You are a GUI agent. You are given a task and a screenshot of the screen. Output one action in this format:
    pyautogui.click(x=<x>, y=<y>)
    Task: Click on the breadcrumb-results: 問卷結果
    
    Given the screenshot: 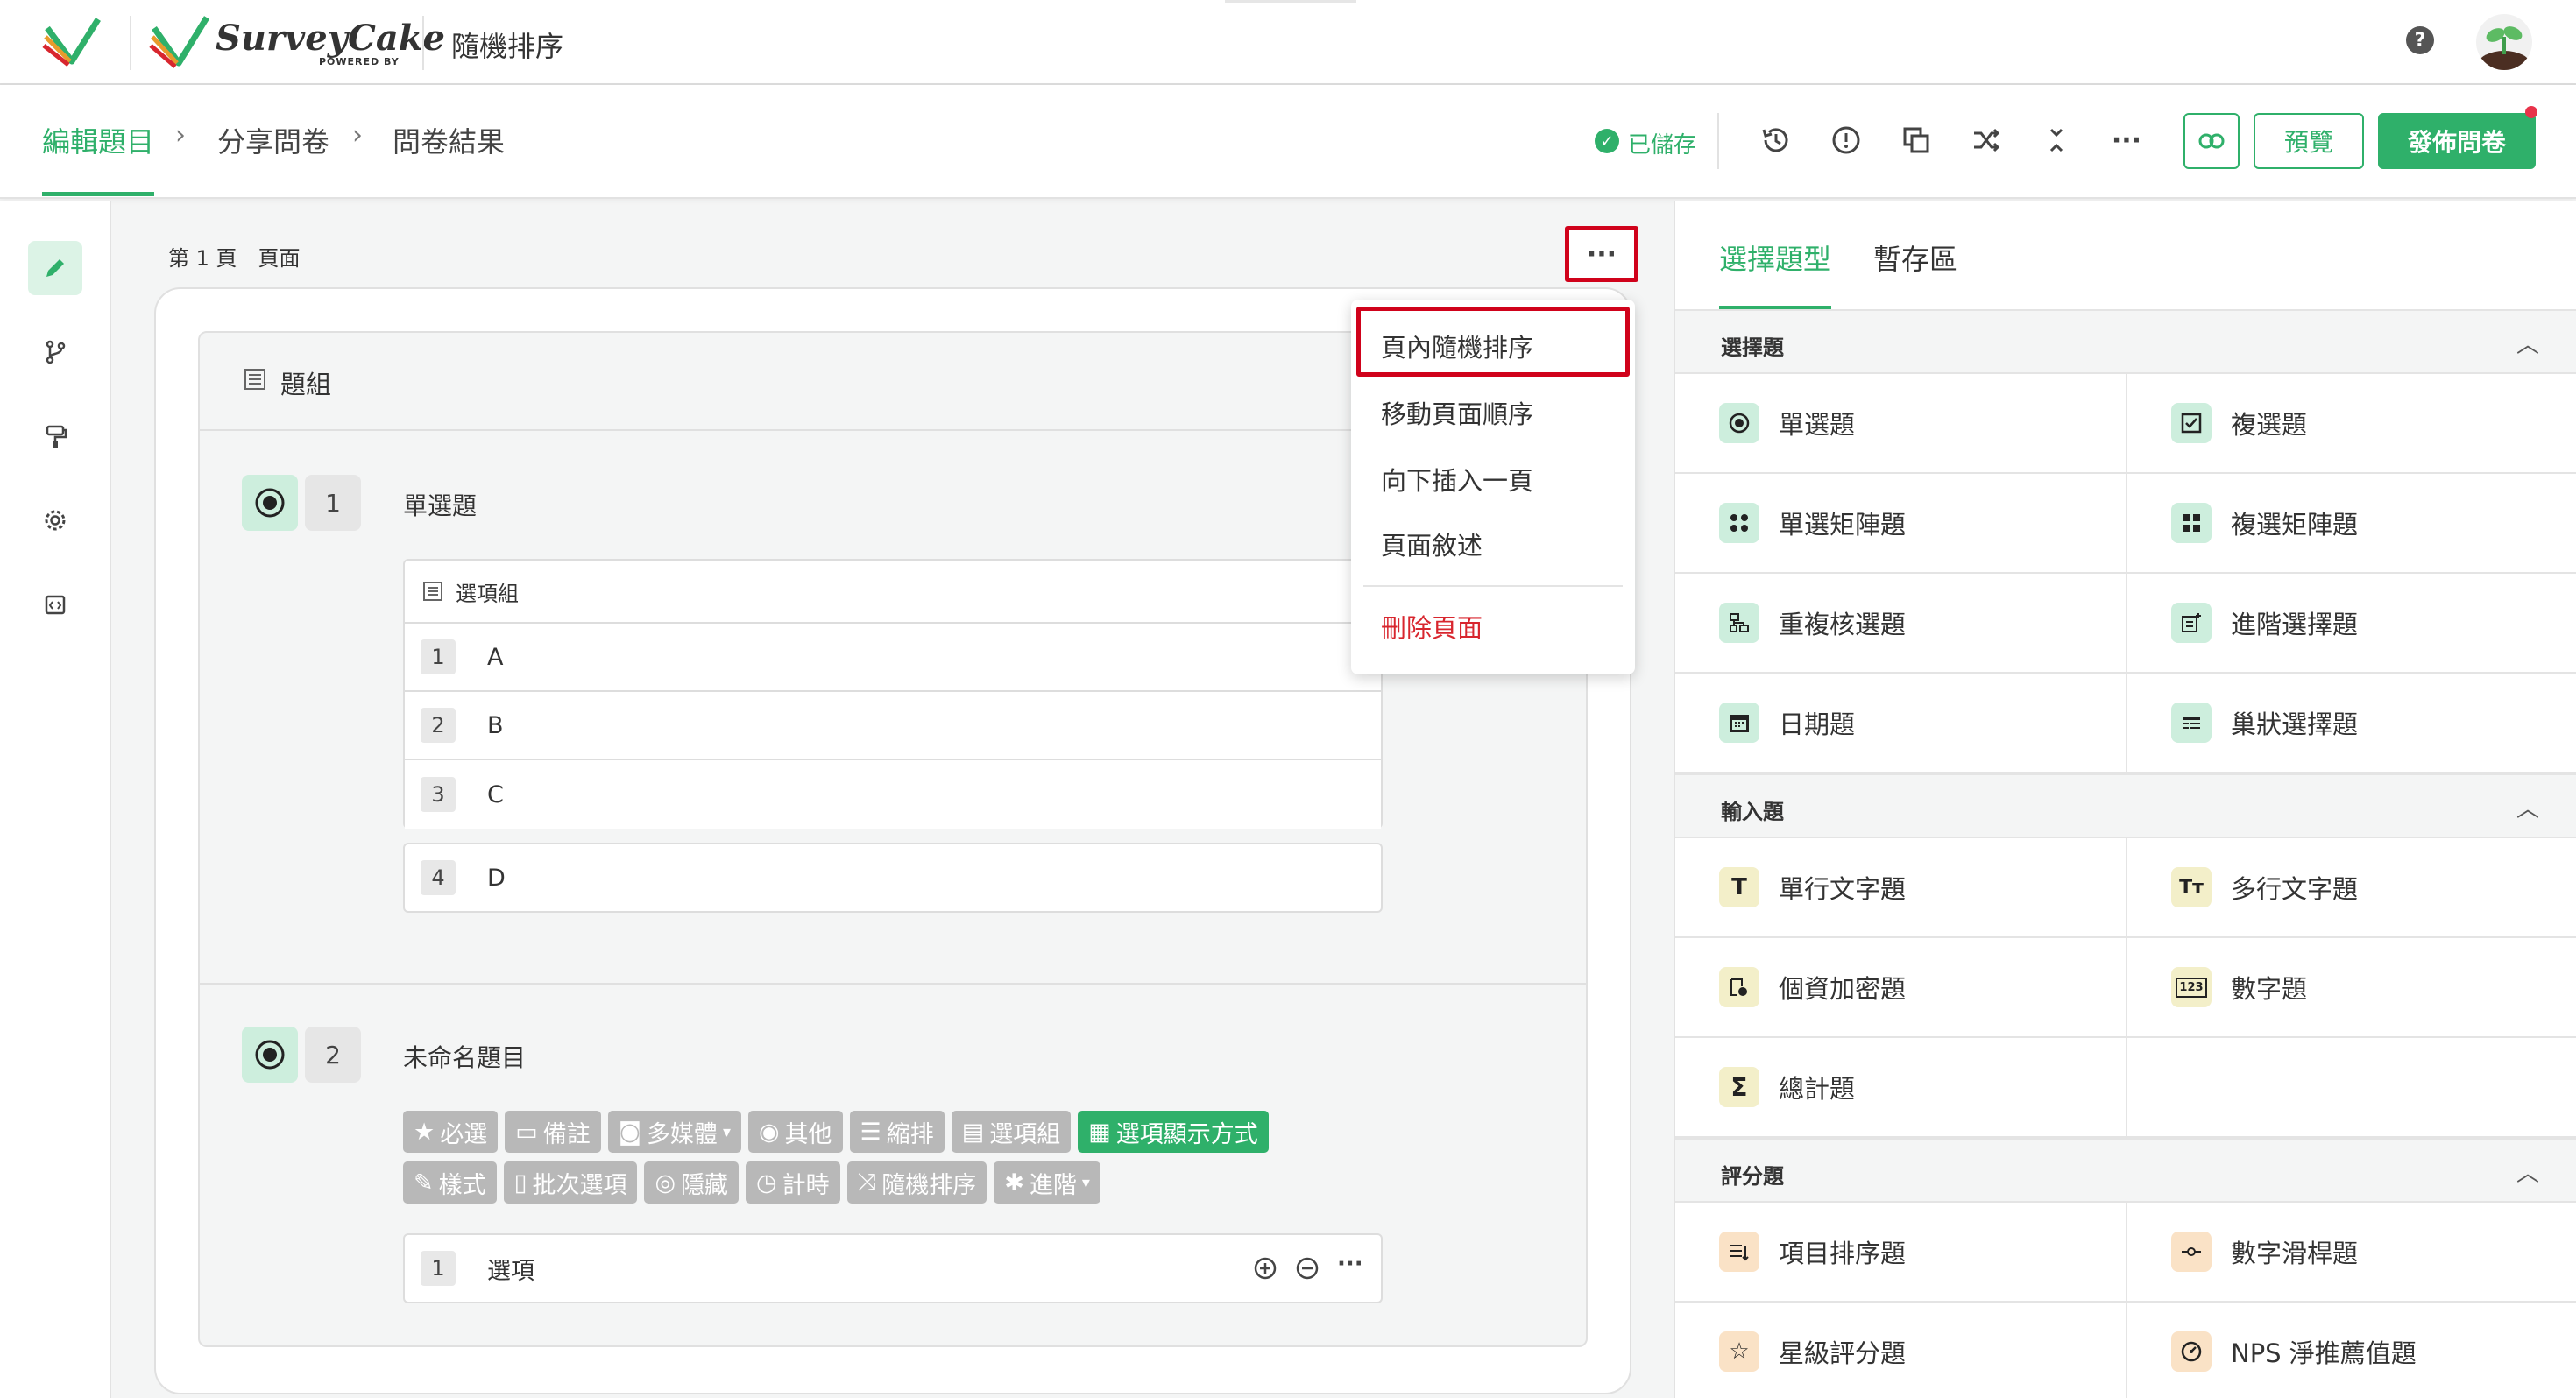 What is the action you would take?
    pyautogui.click(x=449, y=140)
    